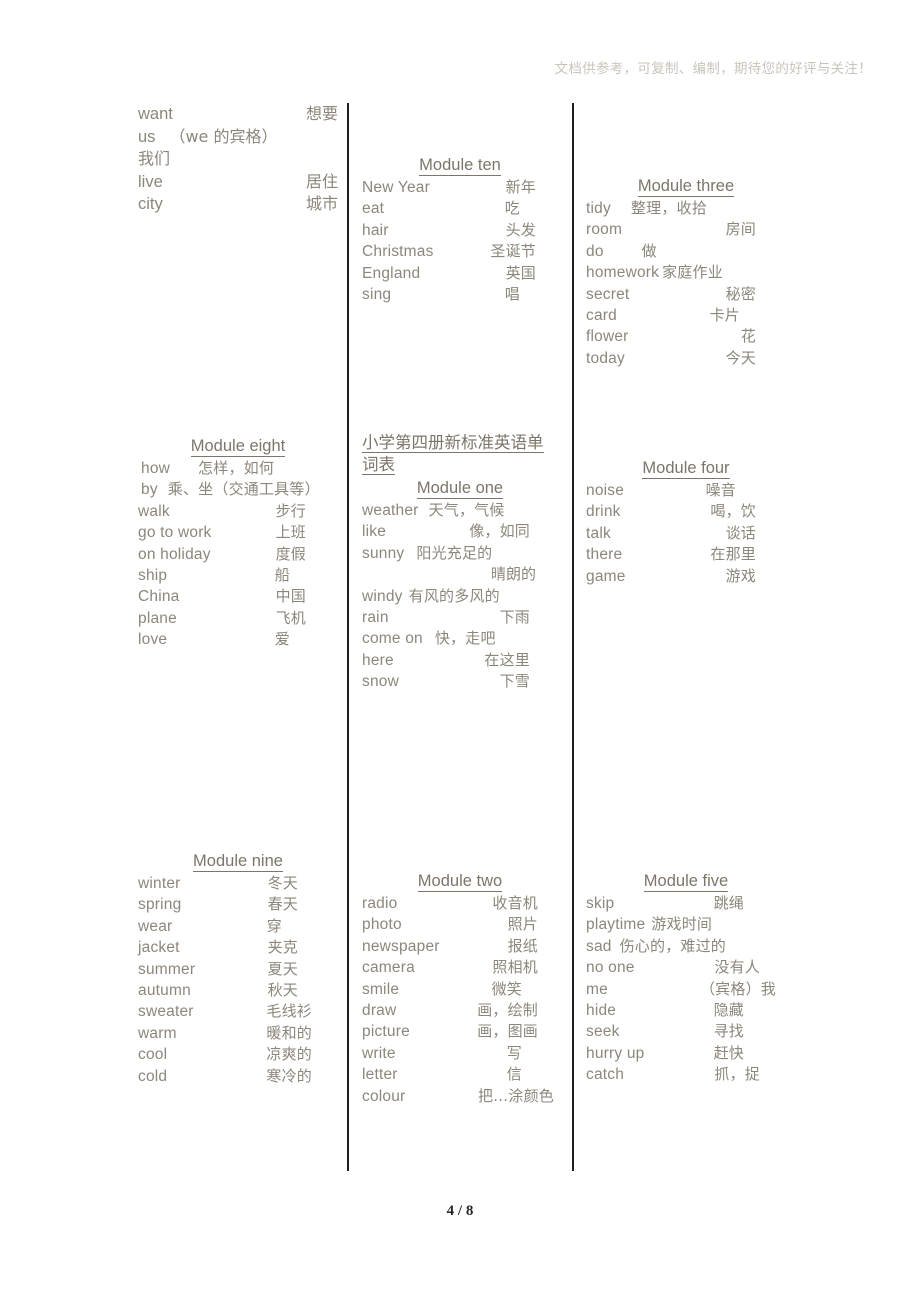  I want to click on vocab-word-en: England, so click(391, 273).